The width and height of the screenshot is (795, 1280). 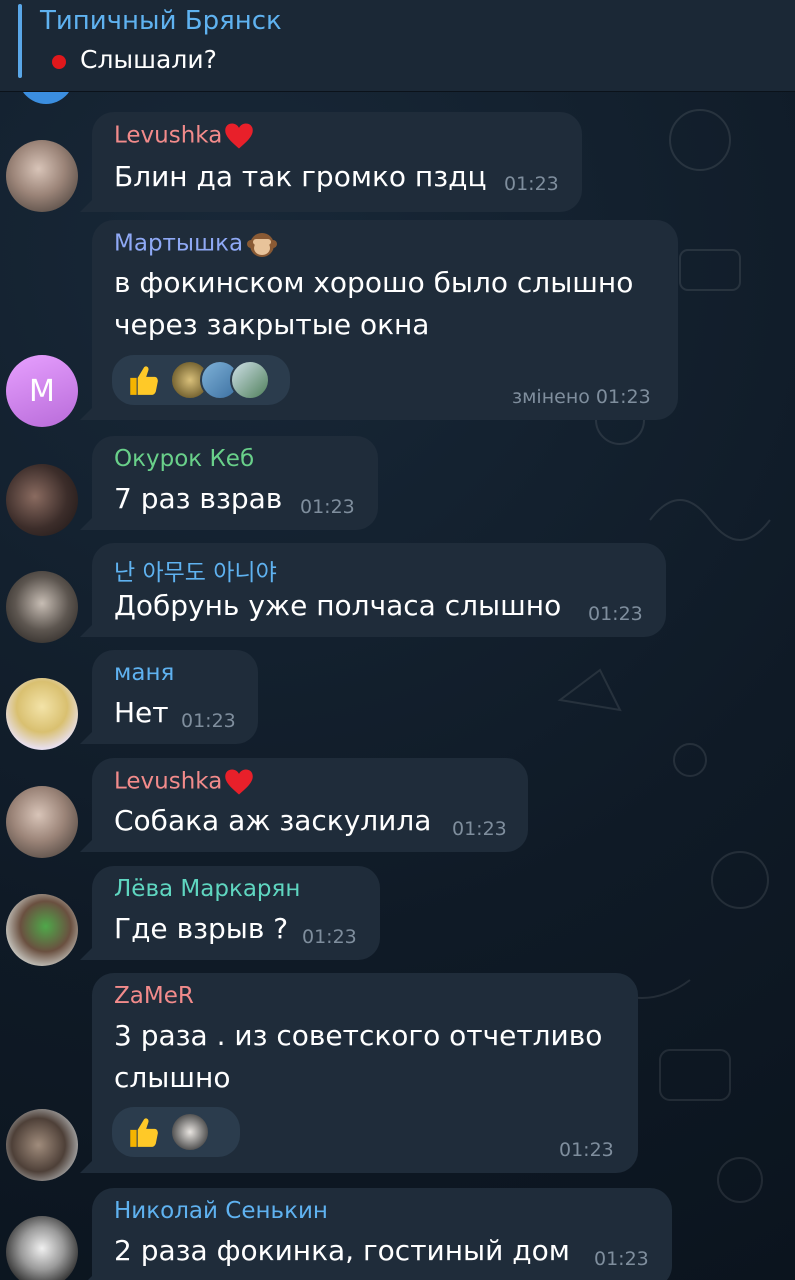 What do you see at coordinates (144, 673) in the screenshot?
I see `sender-name: маня` at bounding box center [144, 673].